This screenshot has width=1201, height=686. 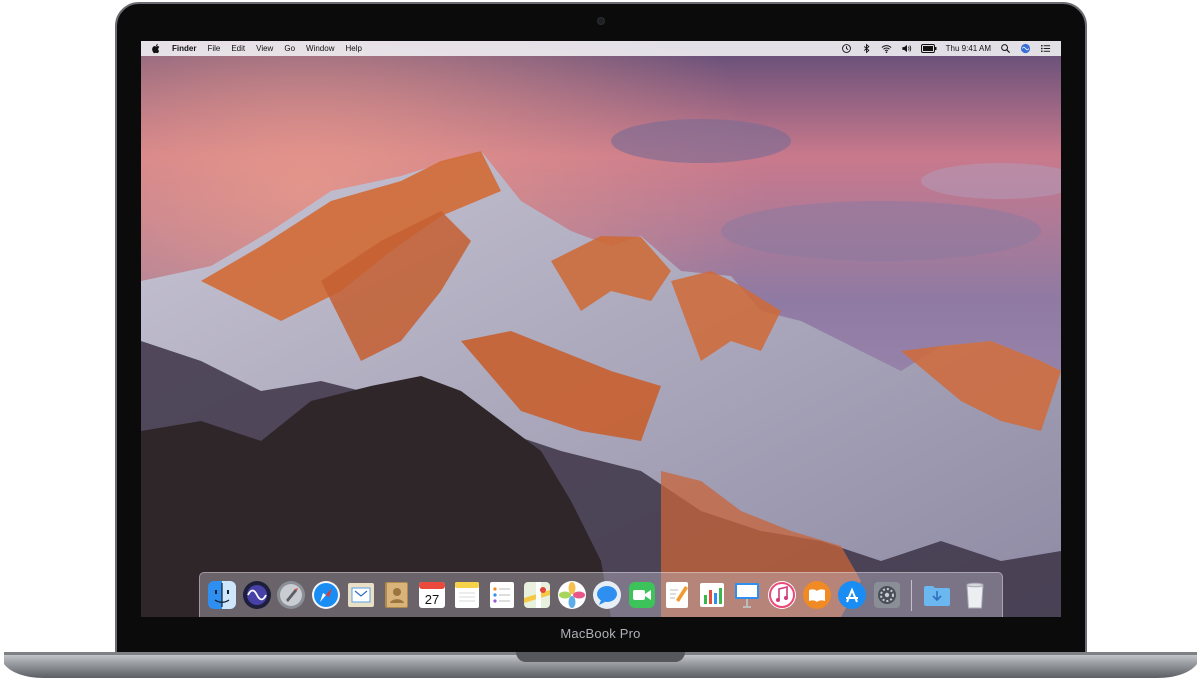 I want to click on menu-finder: Finder, so click(x=184, y=48).